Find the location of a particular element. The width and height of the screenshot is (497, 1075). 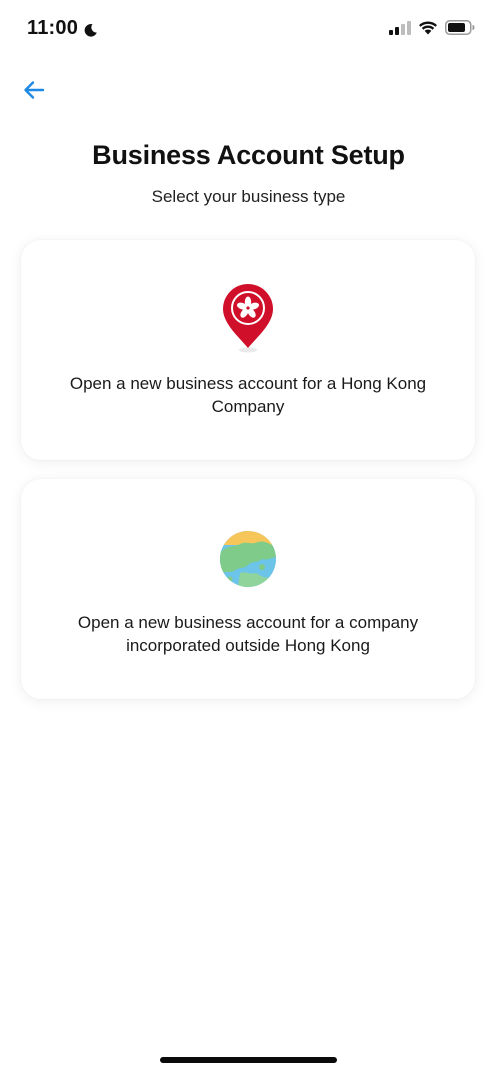

status-bar: 11:00 is located at coordinates (248, 30).